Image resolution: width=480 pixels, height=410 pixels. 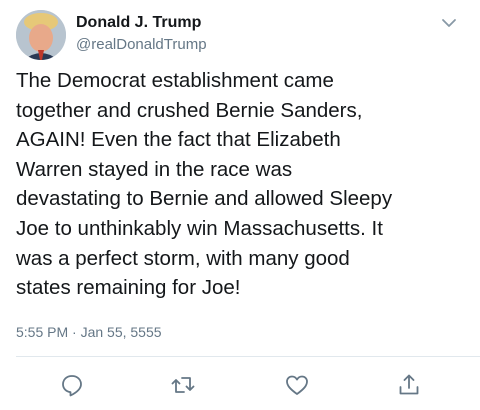 I want to click on avatar-image, so click(x=41, y=35).